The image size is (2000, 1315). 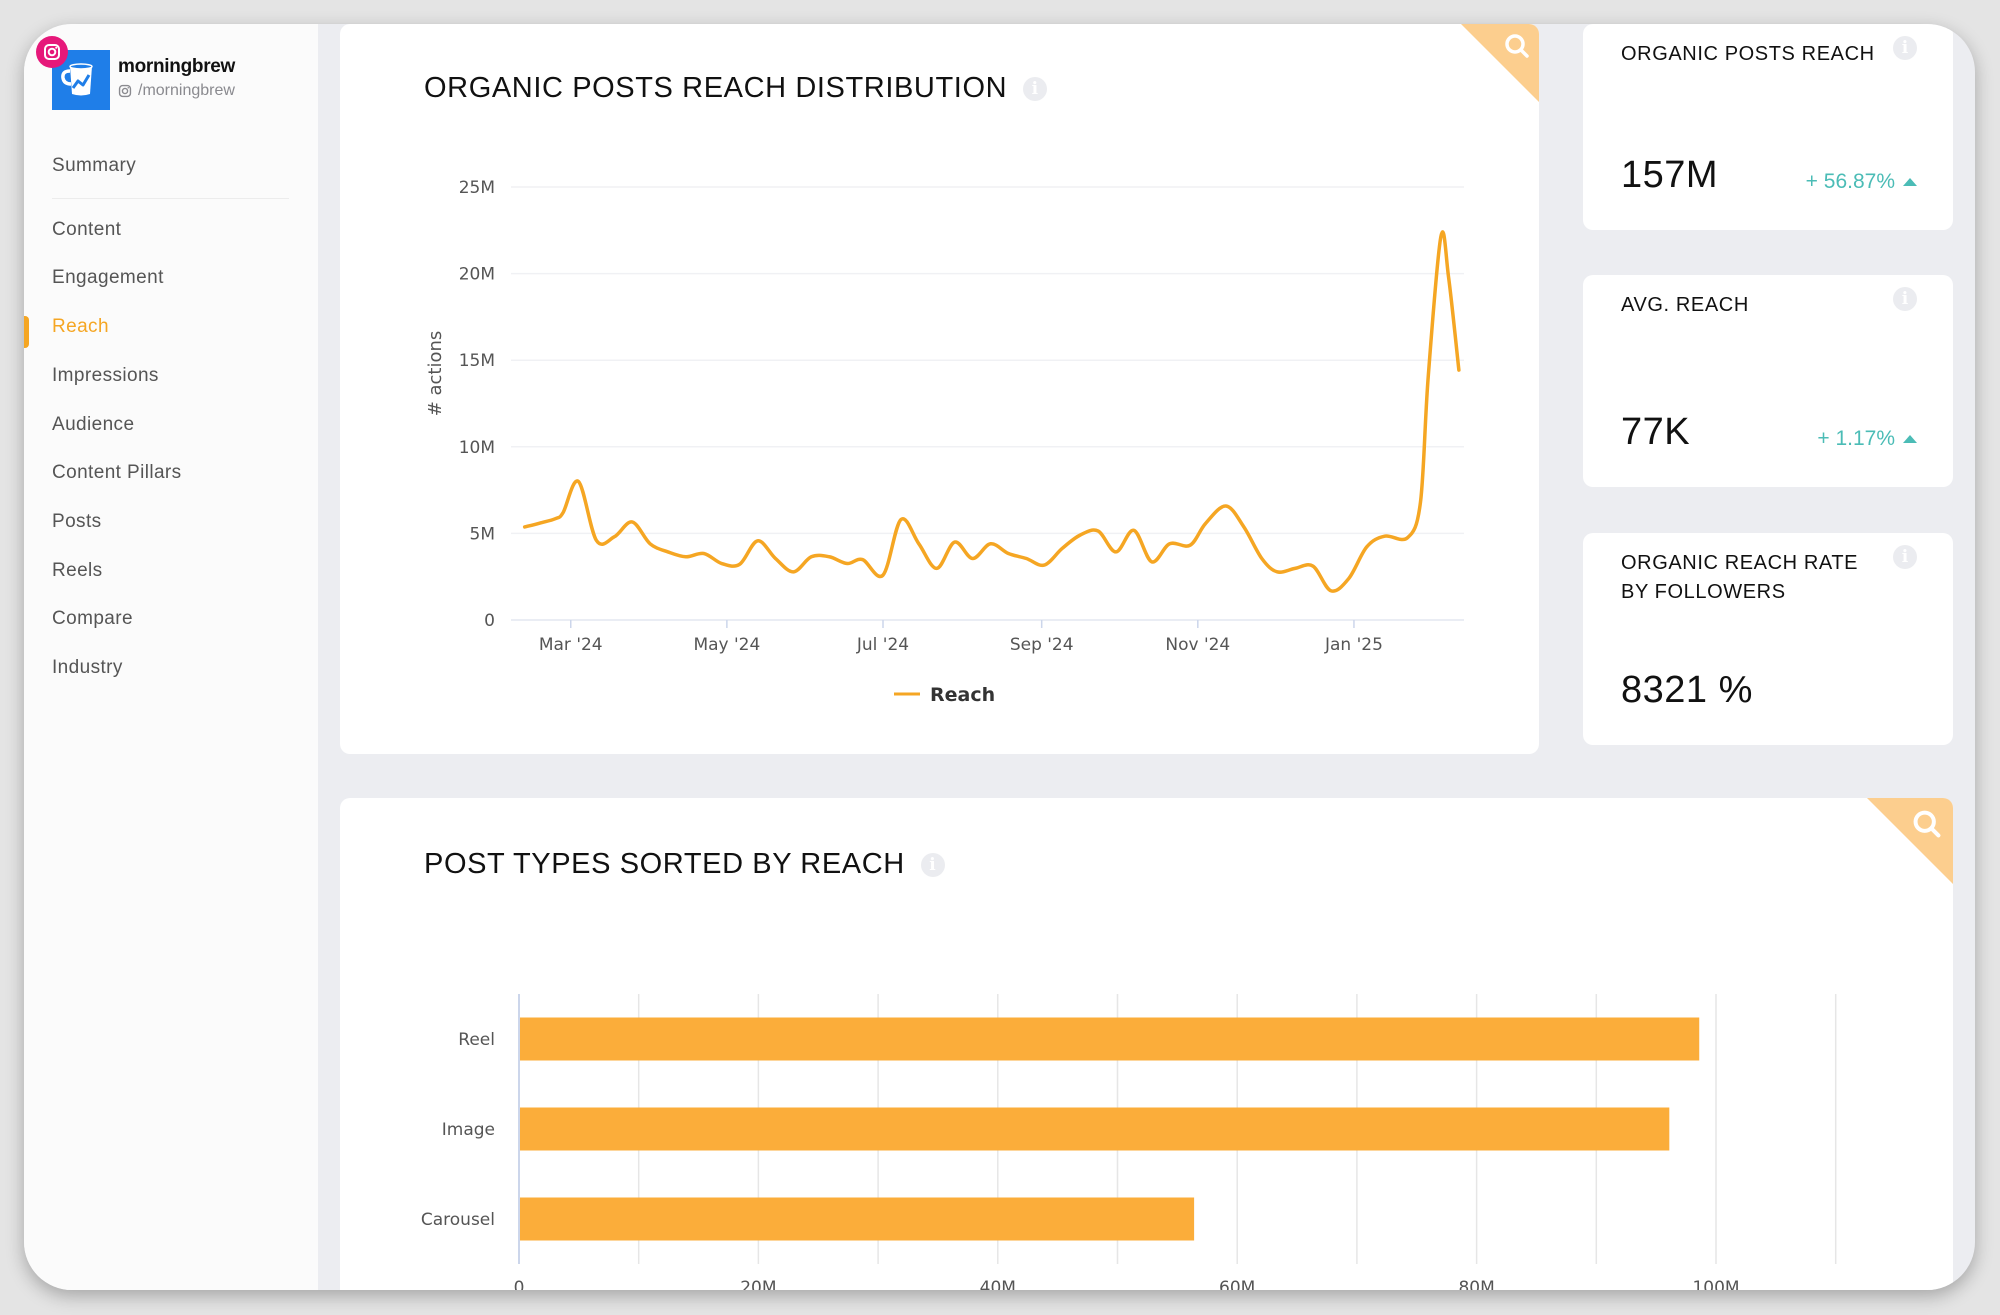 What do you see at coordinates (482, 534) in the screenshot?
I see `y-tick-label: 5M` at bounding box center [482, 534].